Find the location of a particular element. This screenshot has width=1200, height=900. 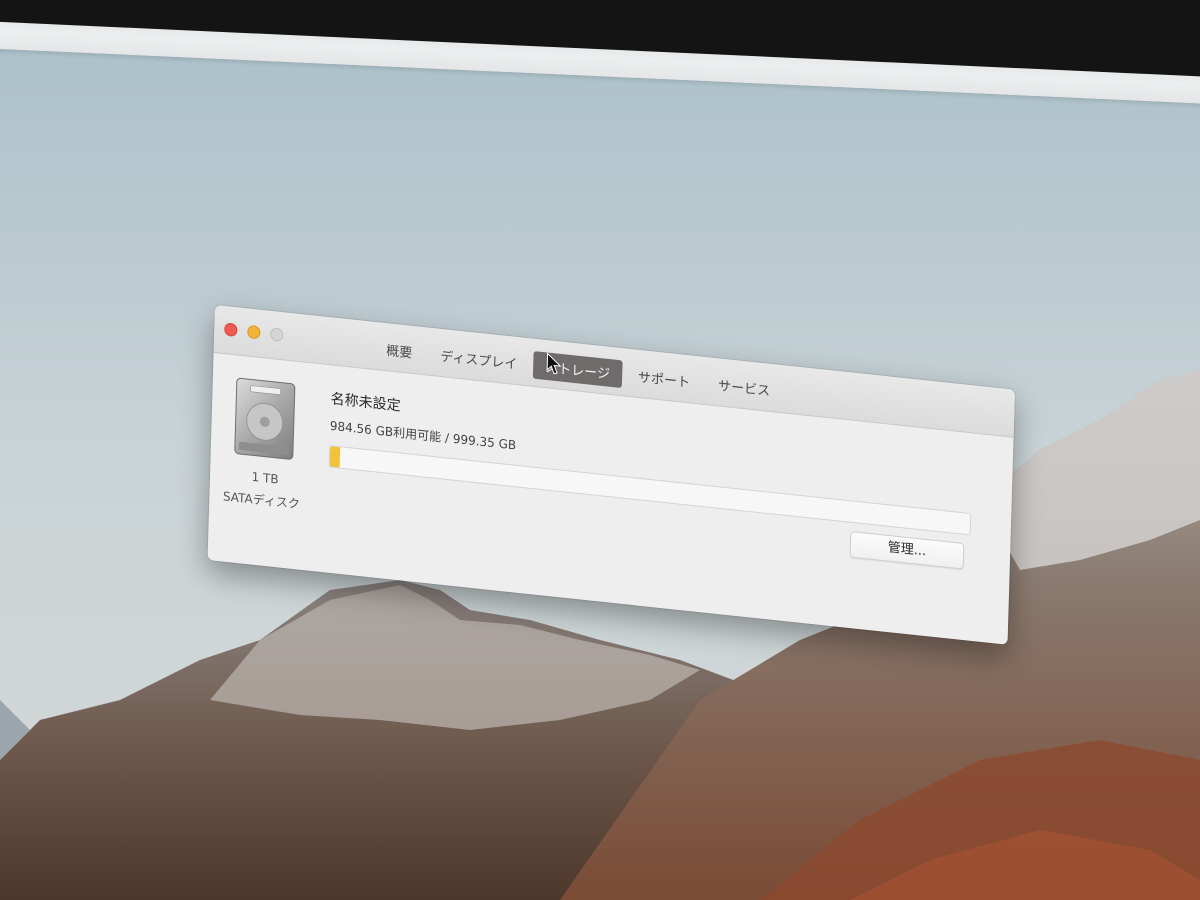

volume-name: 名称未設定 is located at coordinates (365, 402).